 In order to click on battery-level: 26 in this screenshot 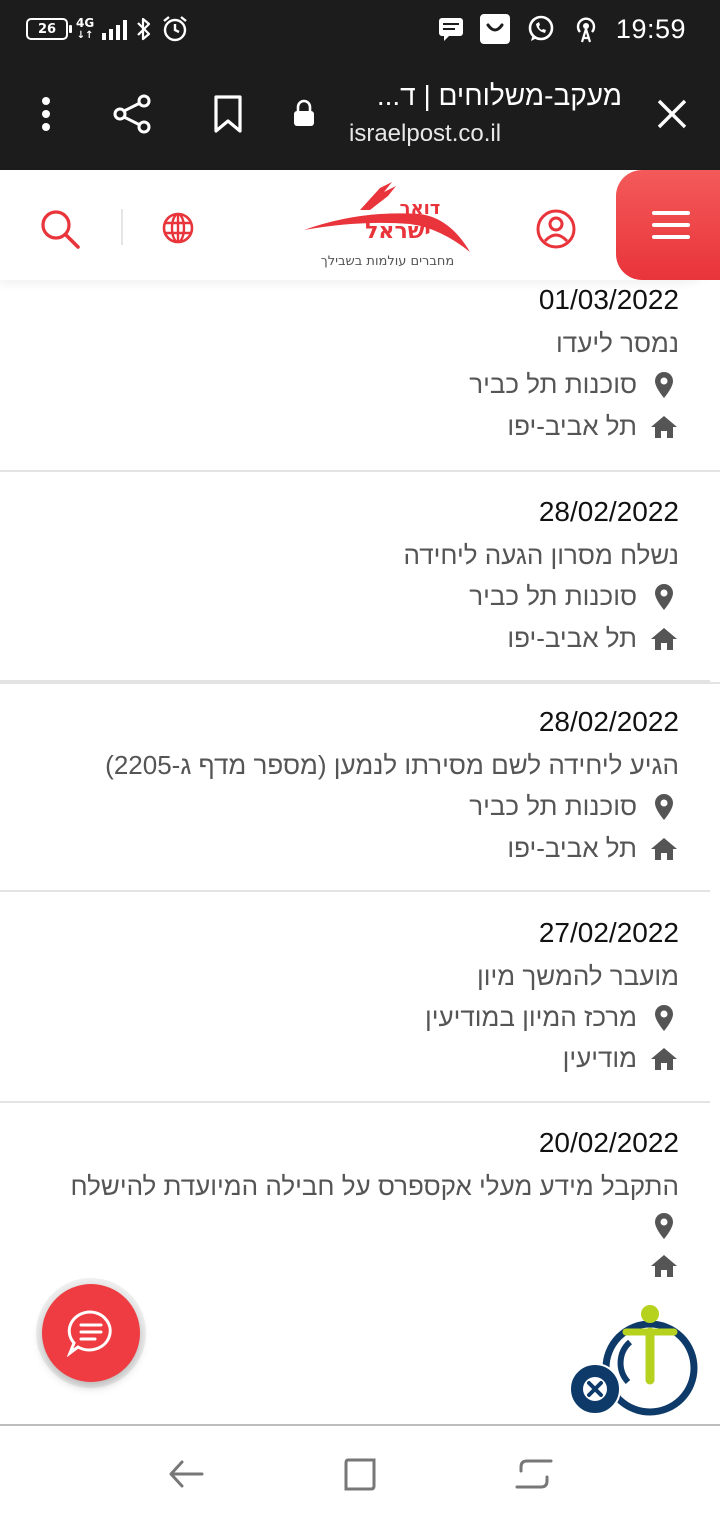, I will do `click(47, 29)`.